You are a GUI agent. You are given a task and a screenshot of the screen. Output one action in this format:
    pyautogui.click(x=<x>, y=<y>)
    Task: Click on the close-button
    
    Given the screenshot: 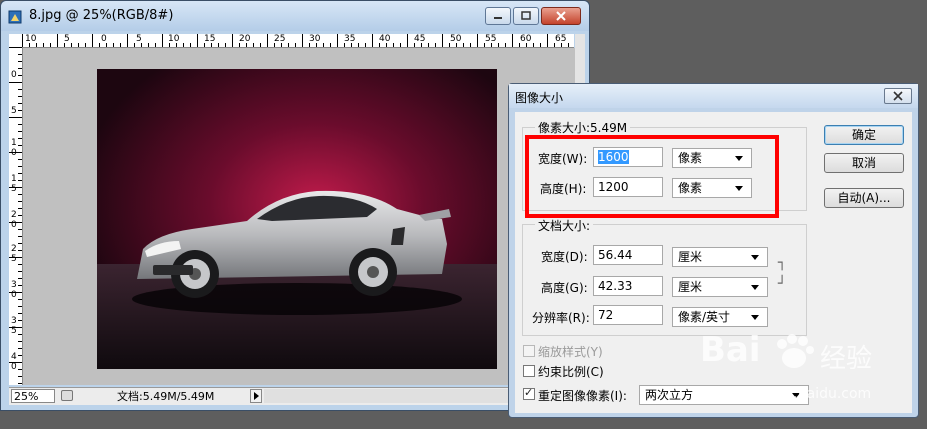 What is the action you would take?
    pyautogui.click(x=561, y=16)
    